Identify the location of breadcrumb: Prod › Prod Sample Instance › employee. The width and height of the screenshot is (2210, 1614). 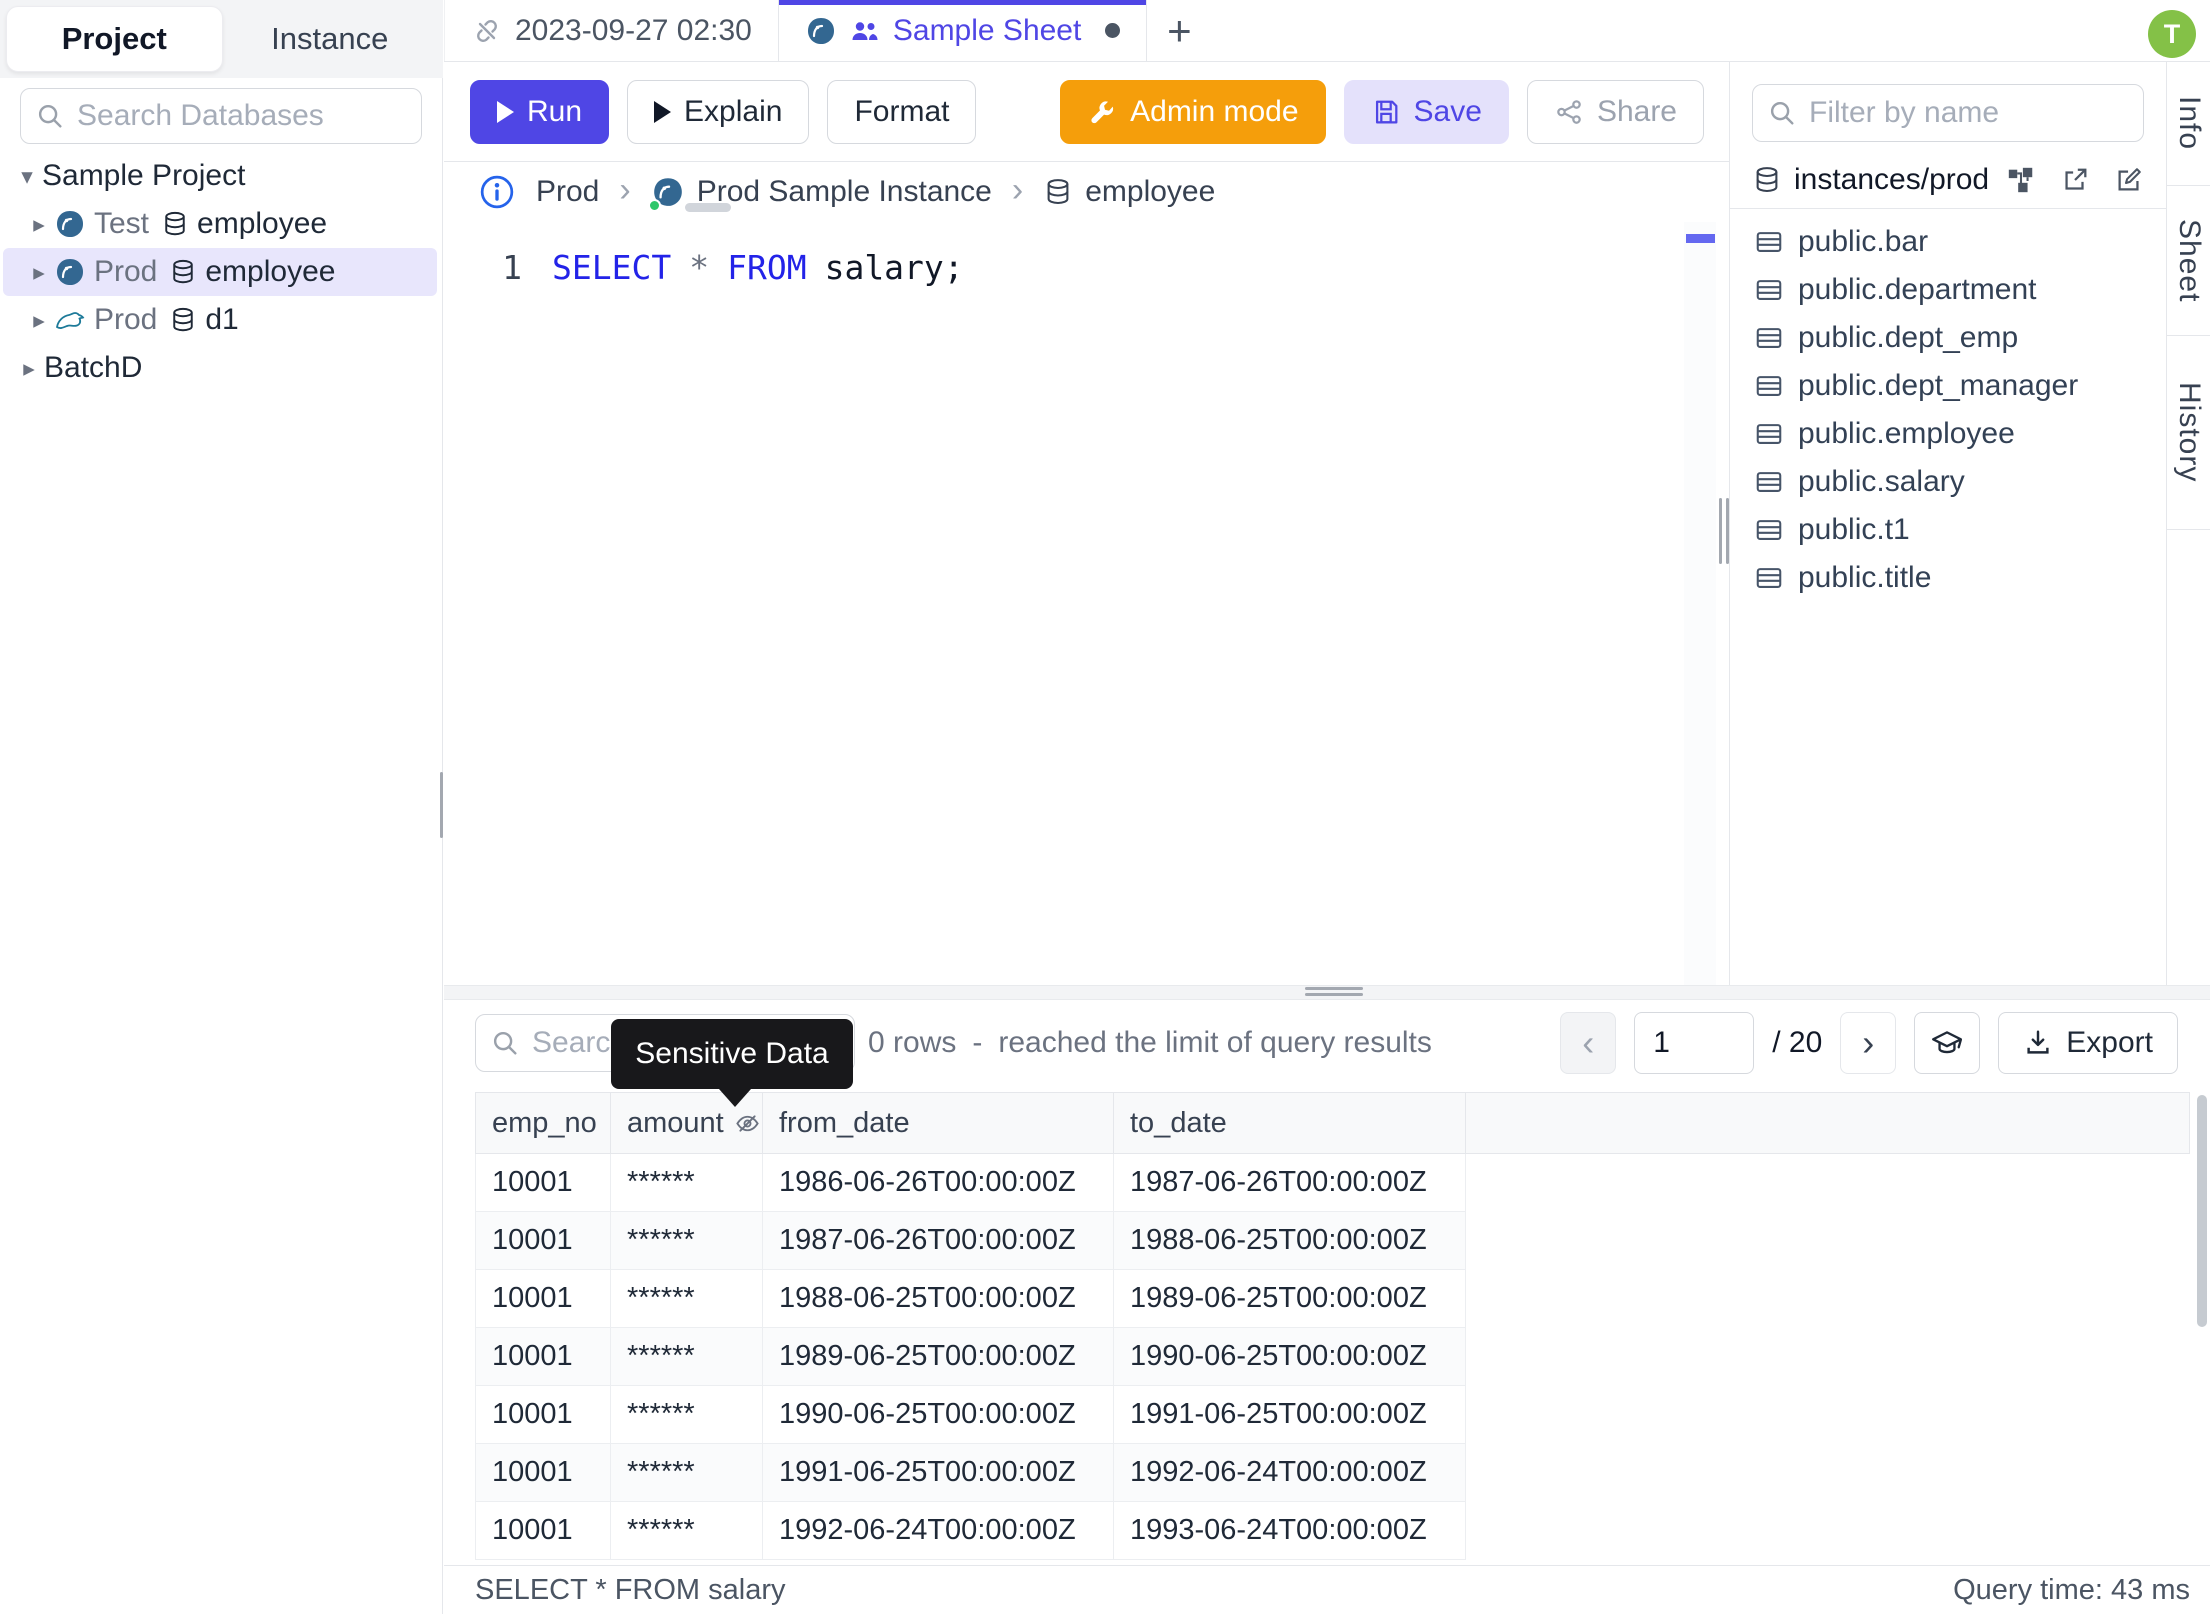
(1087, 192).